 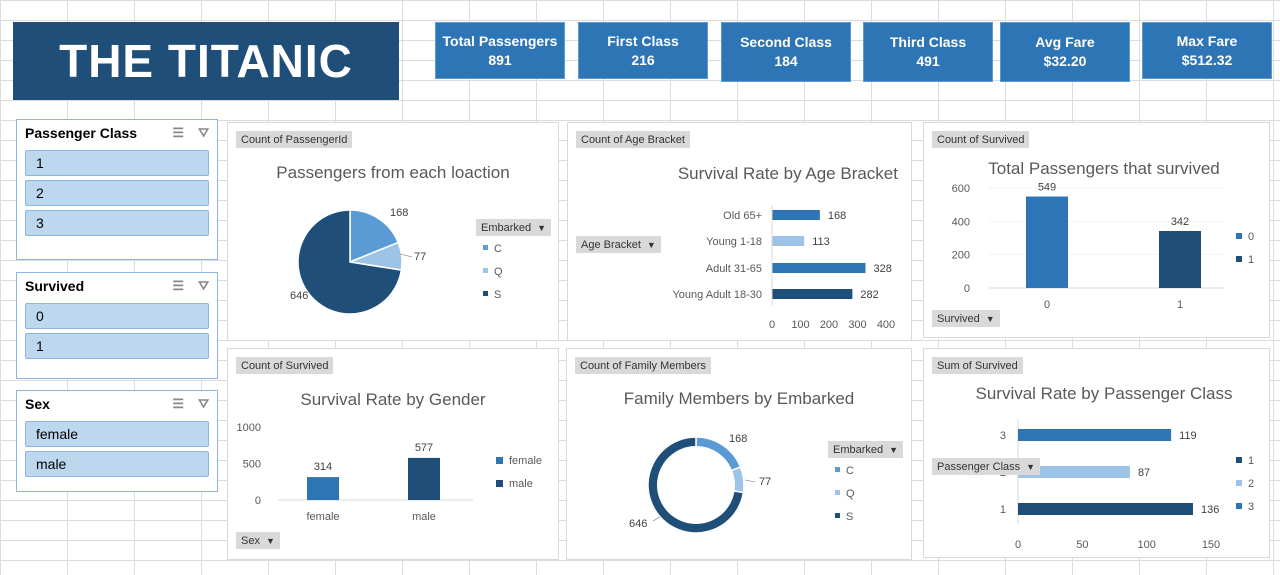 I want to click on kpi-label: Second Class, so click(x=786, y=42).